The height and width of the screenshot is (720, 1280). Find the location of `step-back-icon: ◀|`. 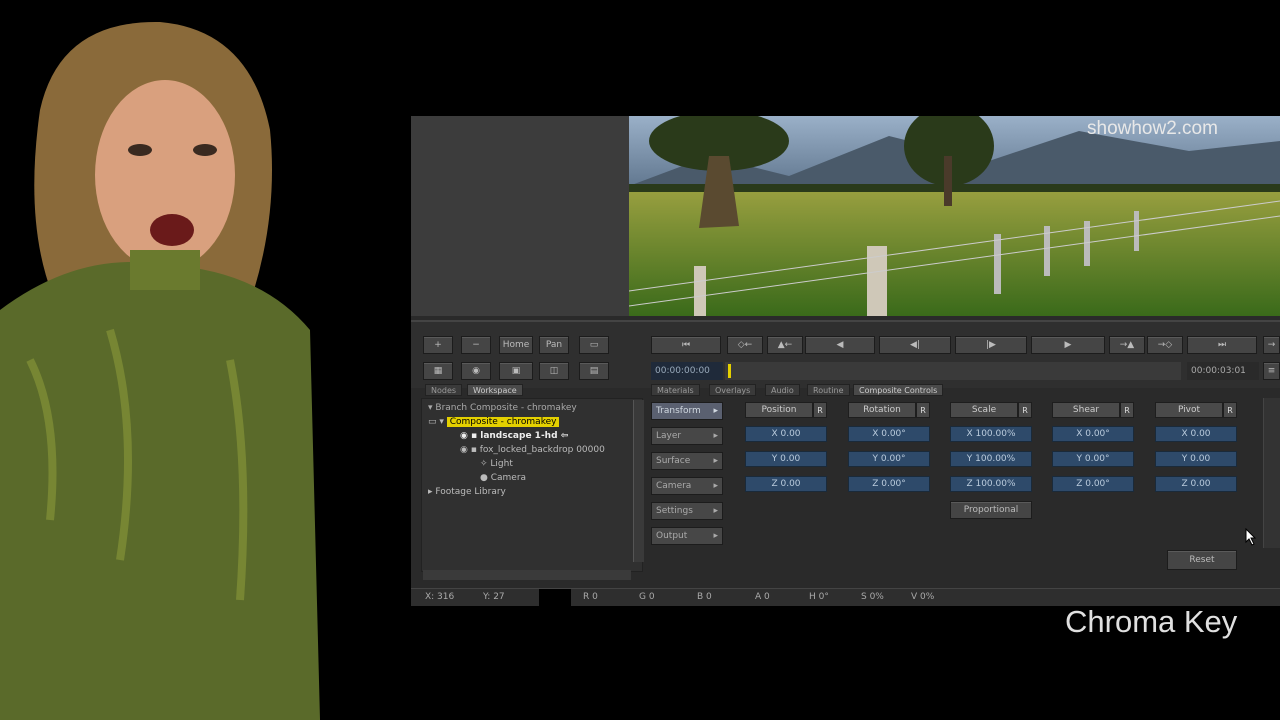

step-back-icon: ◀| is located at coordinates (915, 345).